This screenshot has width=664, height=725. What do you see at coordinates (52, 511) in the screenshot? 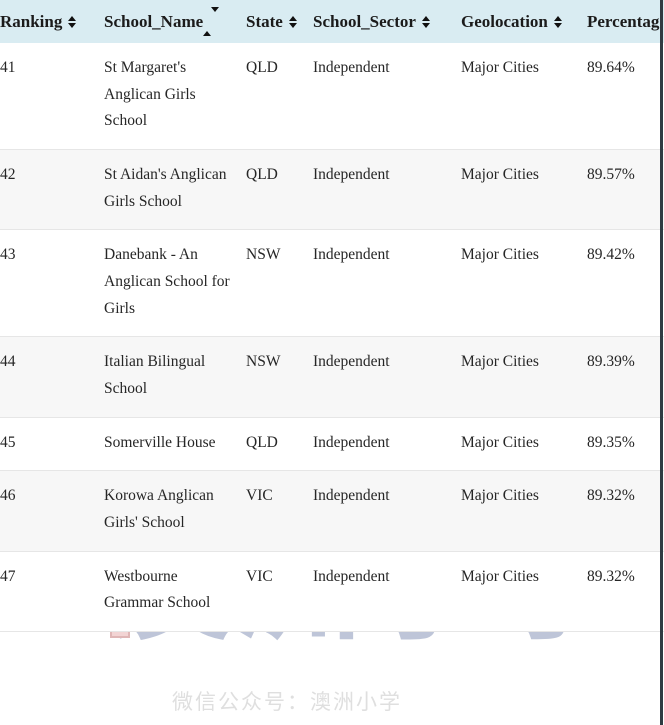
I see `cell-ranking: 46` at bounding box center [52, 511].